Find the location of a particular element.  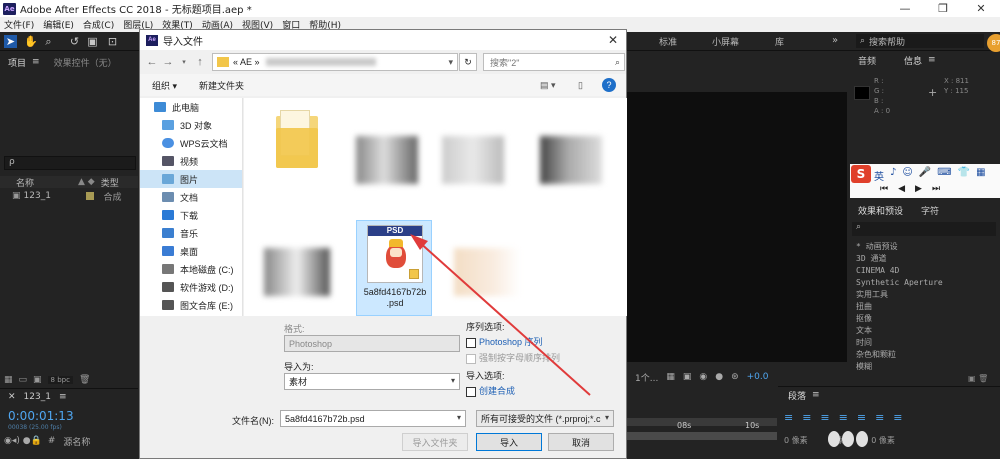

address-dropdown-icon: ▾ is located at coordinates (450, 62).